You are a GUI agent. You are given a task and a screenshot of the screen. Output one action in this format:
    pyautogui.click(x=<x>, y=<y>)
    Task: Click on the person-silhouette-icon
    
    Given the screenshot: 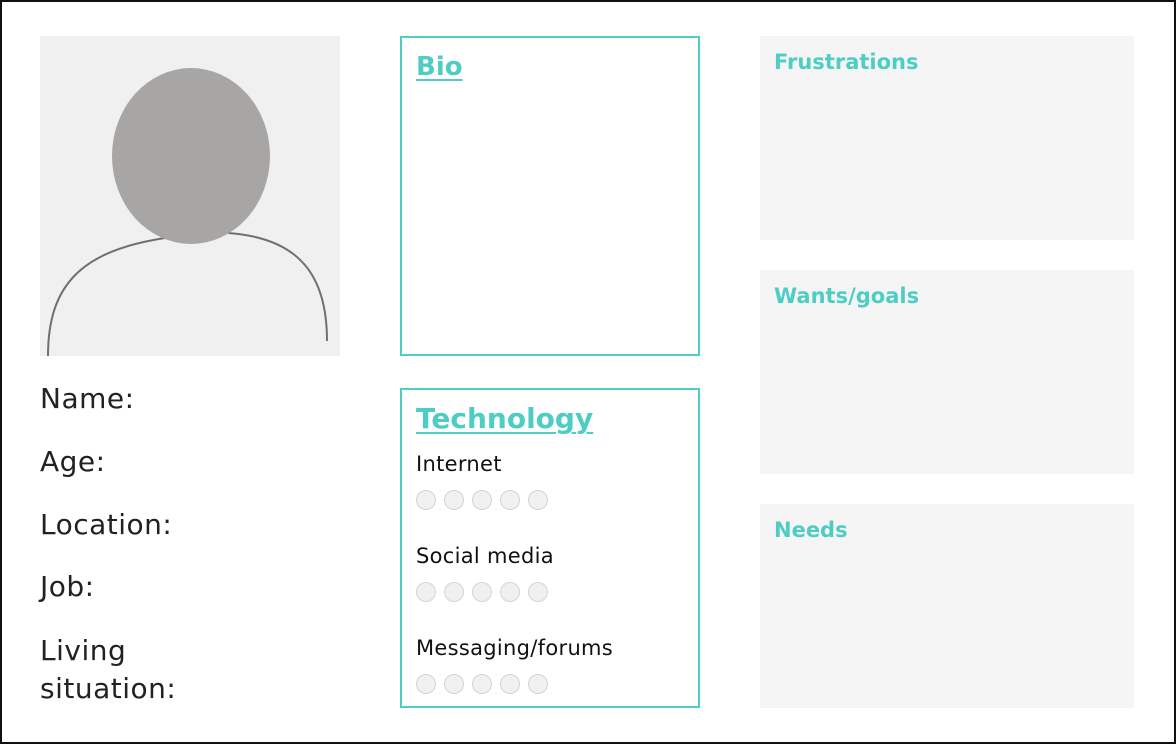 What is the action you would take?
    pyautogui.click(x=187, y=212)
    